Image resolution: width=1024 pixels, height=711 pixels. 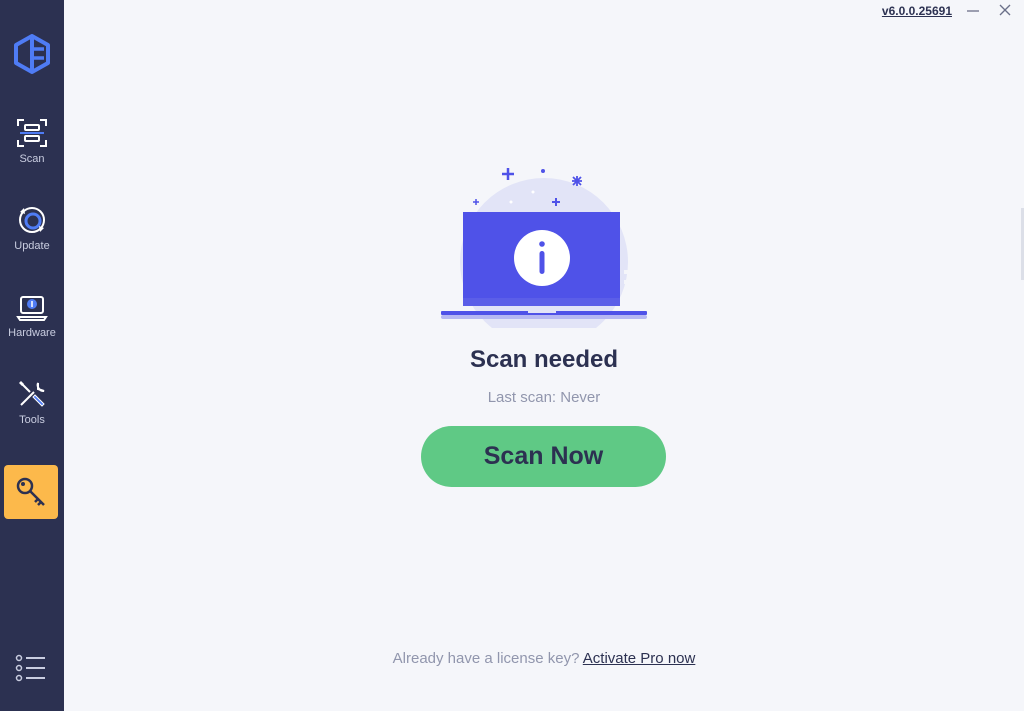 I want to click on sidebar-item-update: Update, so click(x=32, y=244).